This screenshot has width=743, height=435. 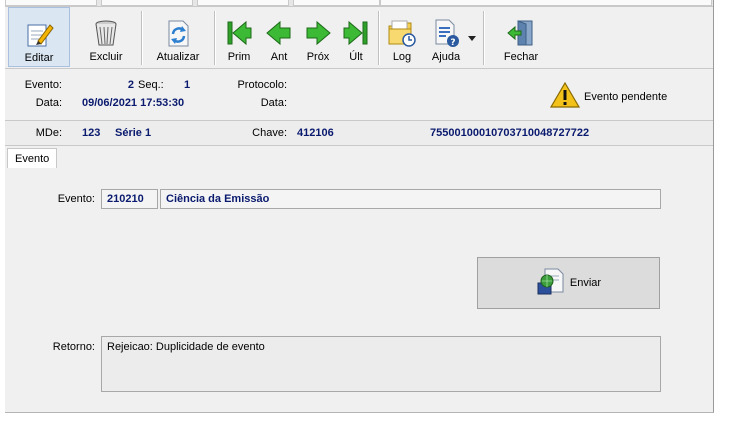 What do you see at coordinates (279, 57) in the screenshot?
I see `ant-label: Ant` at bounding box center [279, 57].